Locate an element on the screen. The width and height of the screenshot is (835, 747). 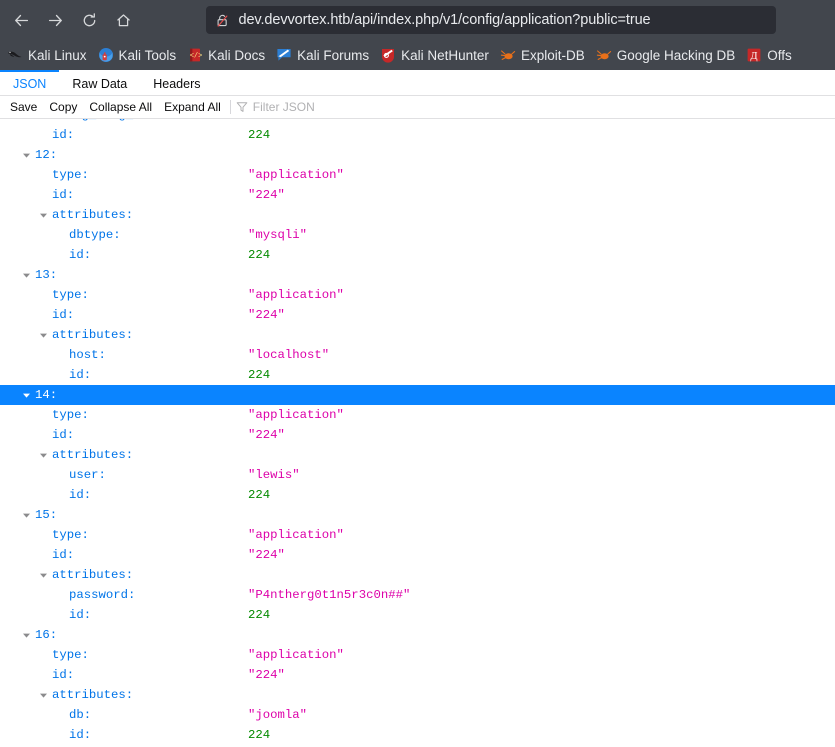
back-button is located at coordinates (21, 20).